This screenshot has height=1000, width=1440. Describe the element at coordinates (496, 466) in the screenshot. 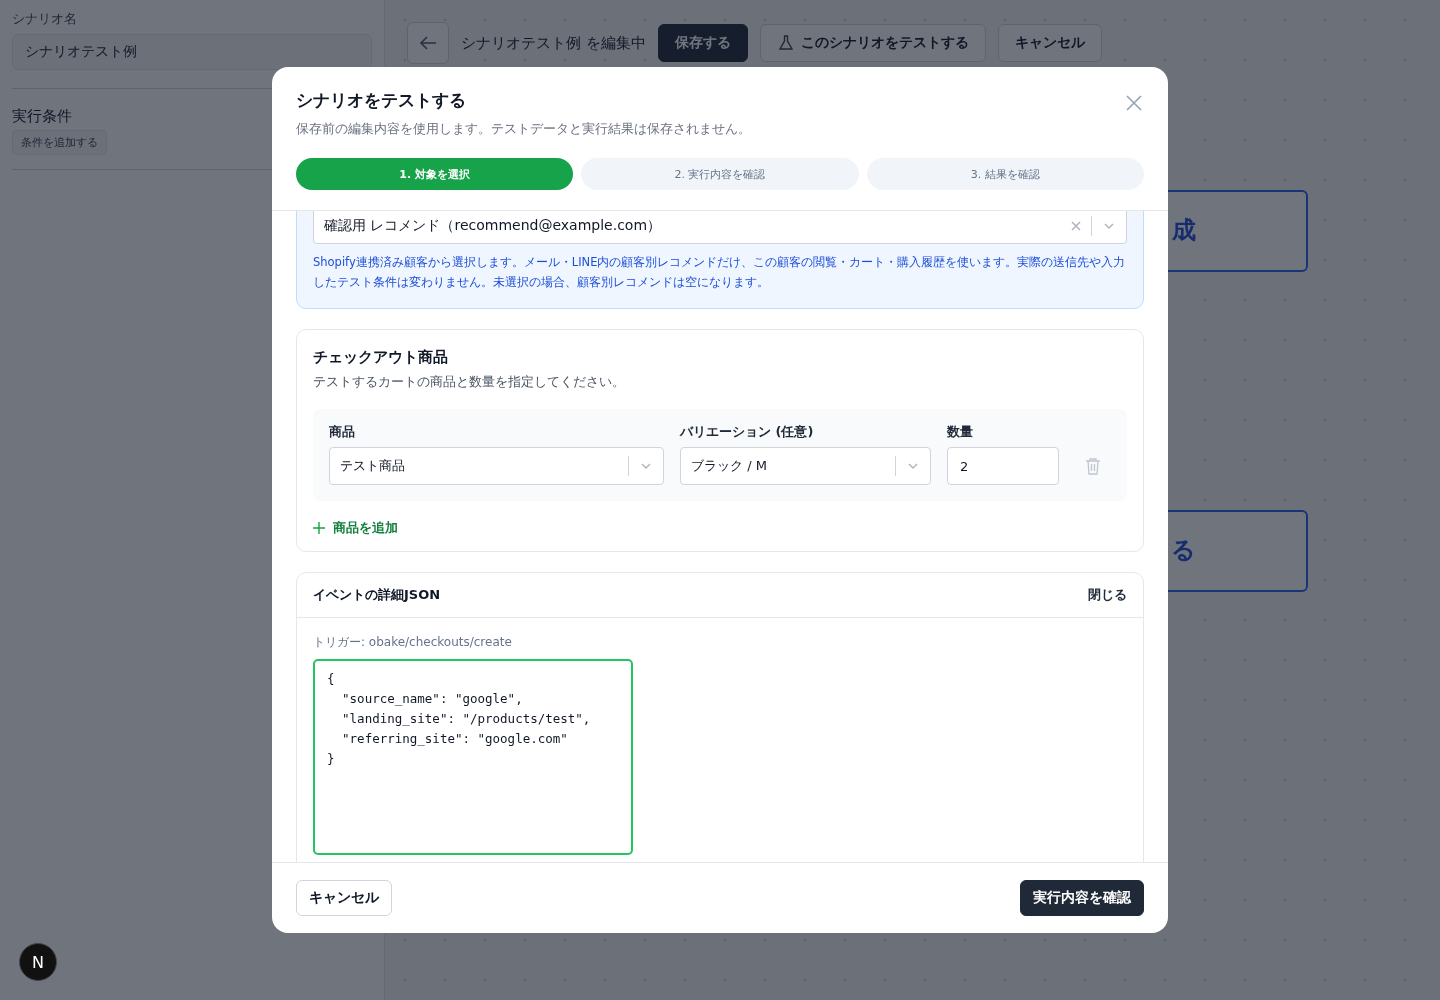

I see `product-select: テスト商品` at that location.